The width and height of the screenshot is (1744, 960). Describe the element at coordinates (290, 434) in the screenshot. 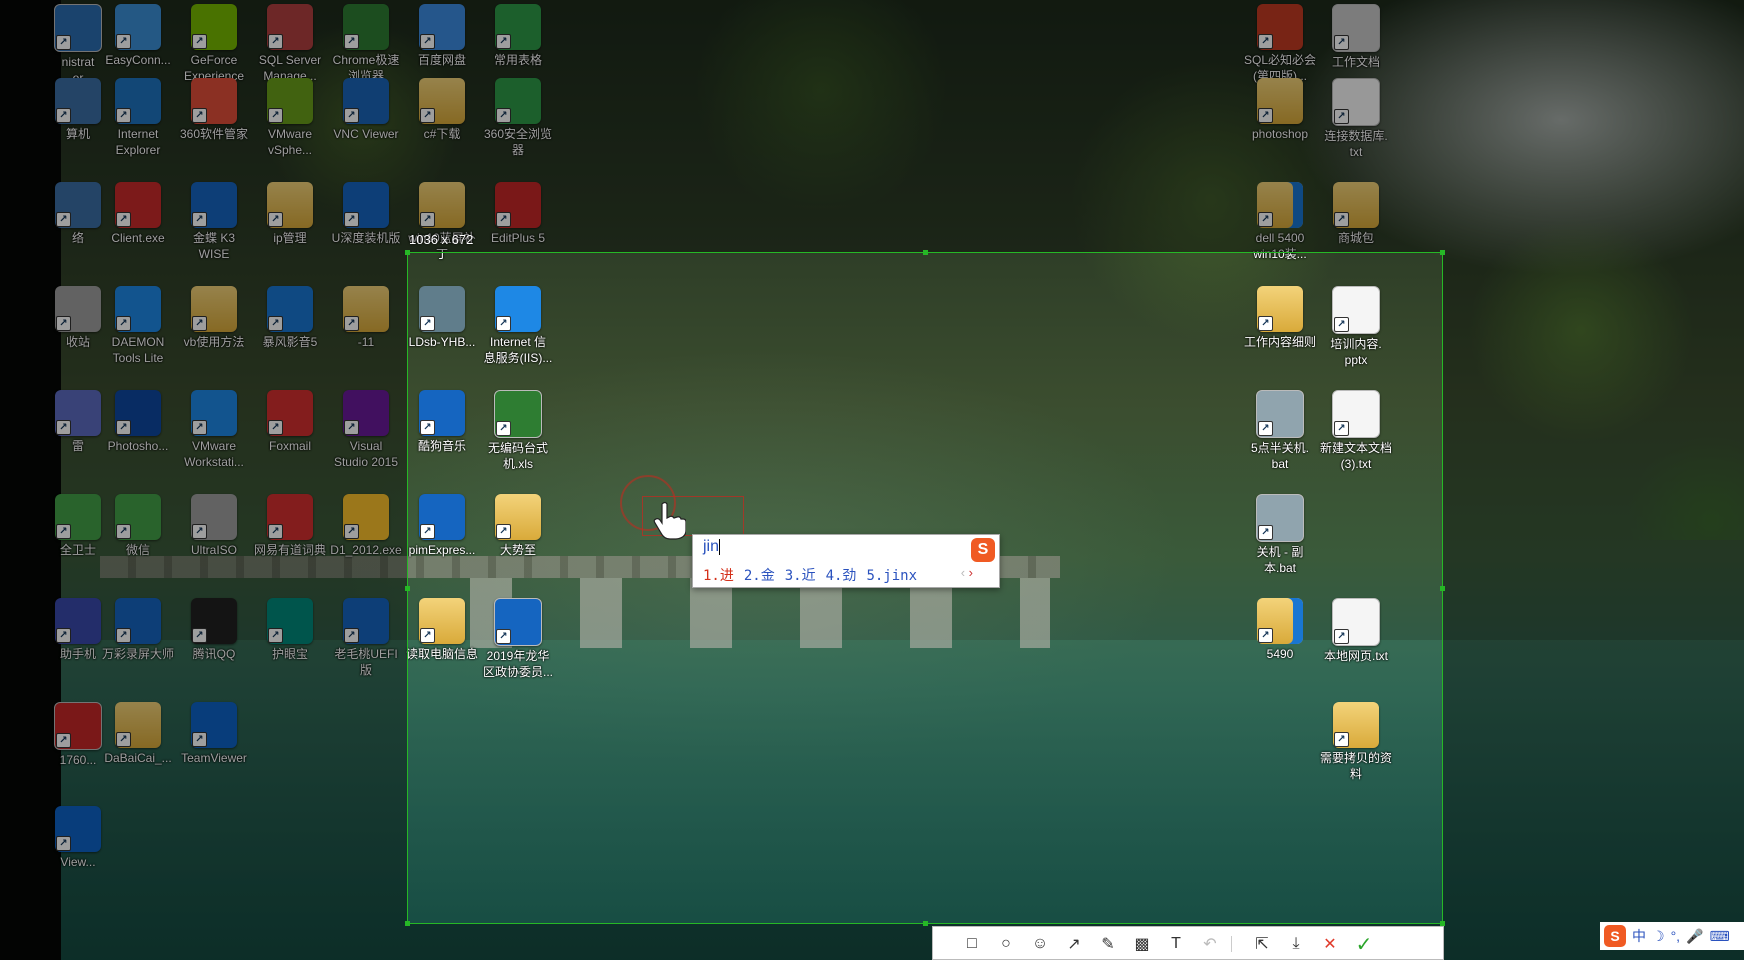

I see `desktop-icon: ↗ Foxmail` at that location.